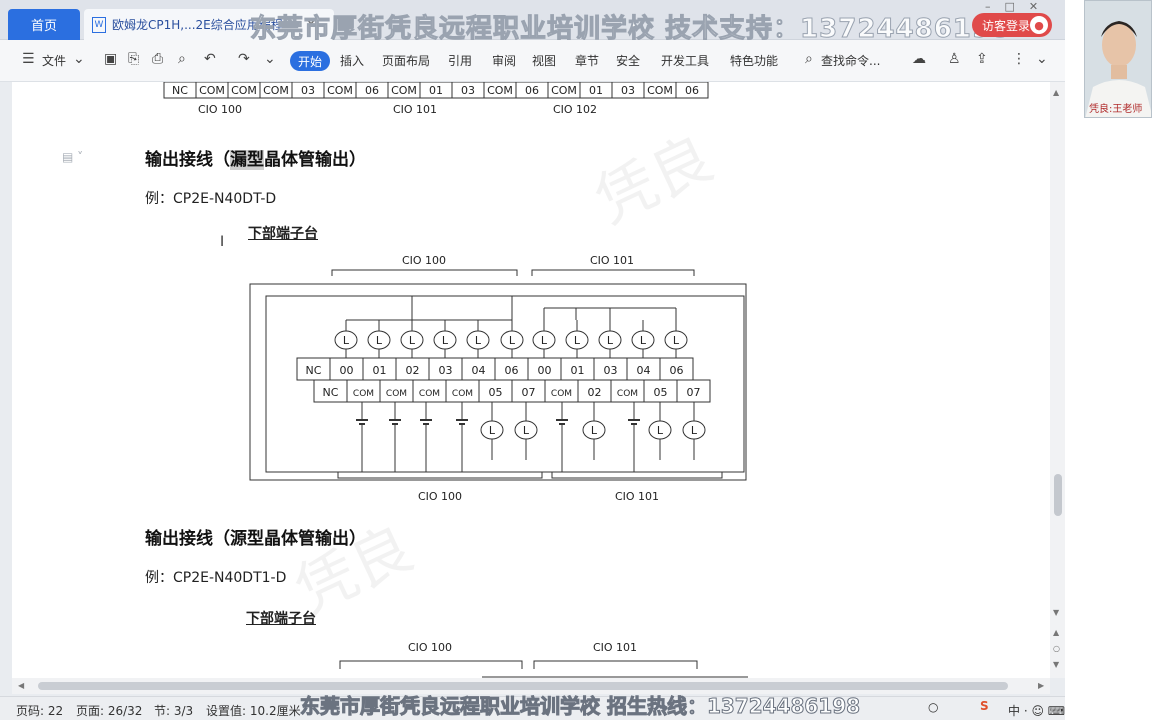 The width and height of the screenshot is (1152, 720). Describe the element at coordinates (1056, 92) in the screenshot. I see `scroll-up-icon: ▲` at that location.